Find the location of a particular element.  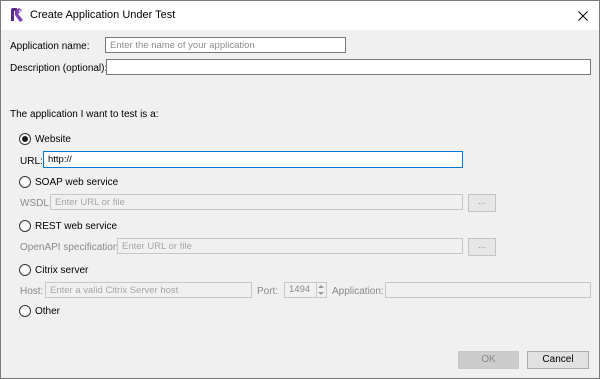

port-spin-buttons is located at coordinates (321, 290).